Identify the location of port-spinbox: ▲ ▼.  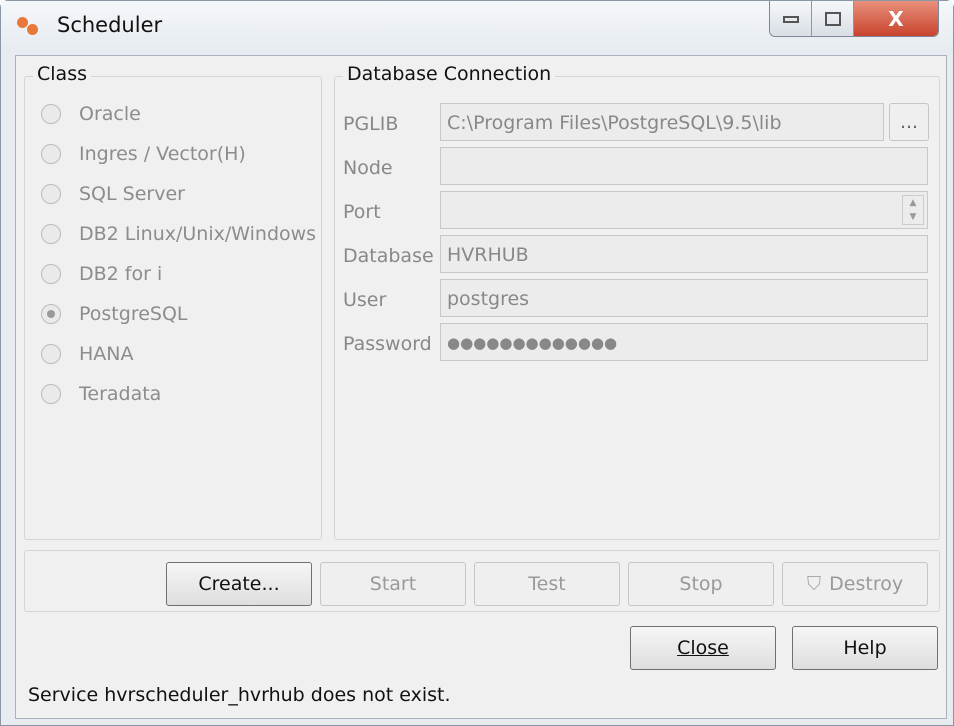
(684, 210).